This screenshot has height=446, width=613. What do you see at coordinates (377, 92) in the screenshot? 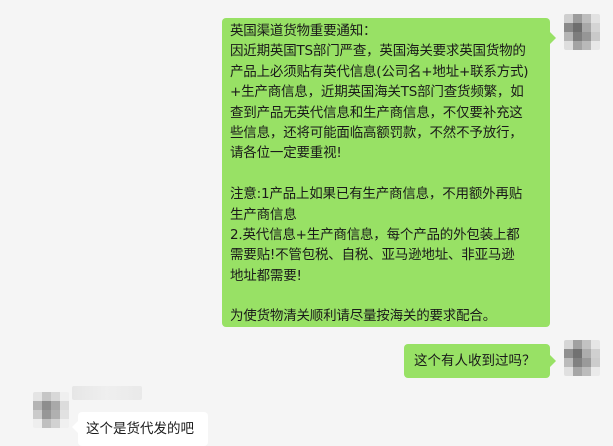
I see `notice-line: +生产商信息，近期英国海关TS部门查货频繁，如` at bounding box center [377, 92].